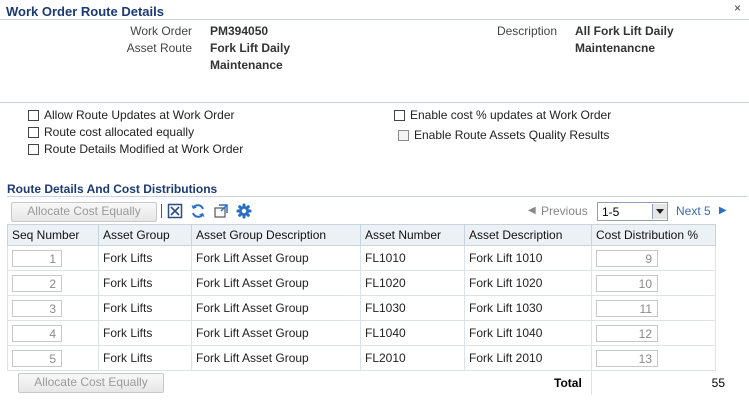 The image size is (749, 403). Describe the element at coordinates (693, 211) in the screenshot. I see `next-link: Next 5` at that location.